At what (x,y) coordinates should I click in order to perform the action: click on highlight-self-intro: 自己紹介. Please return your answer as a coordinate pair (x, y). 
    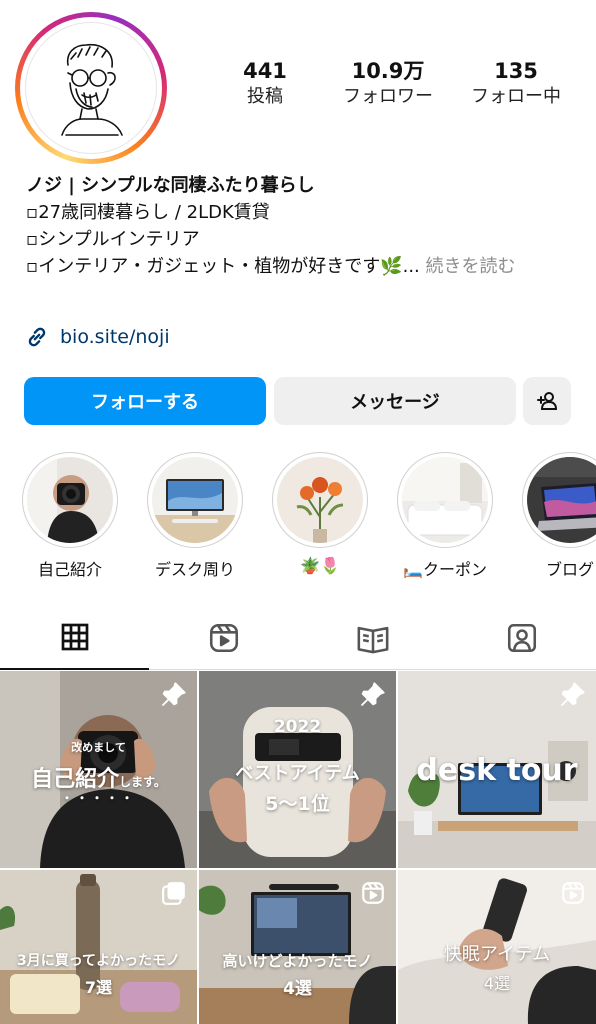
    Looking at the image, I should click on (70, 516).